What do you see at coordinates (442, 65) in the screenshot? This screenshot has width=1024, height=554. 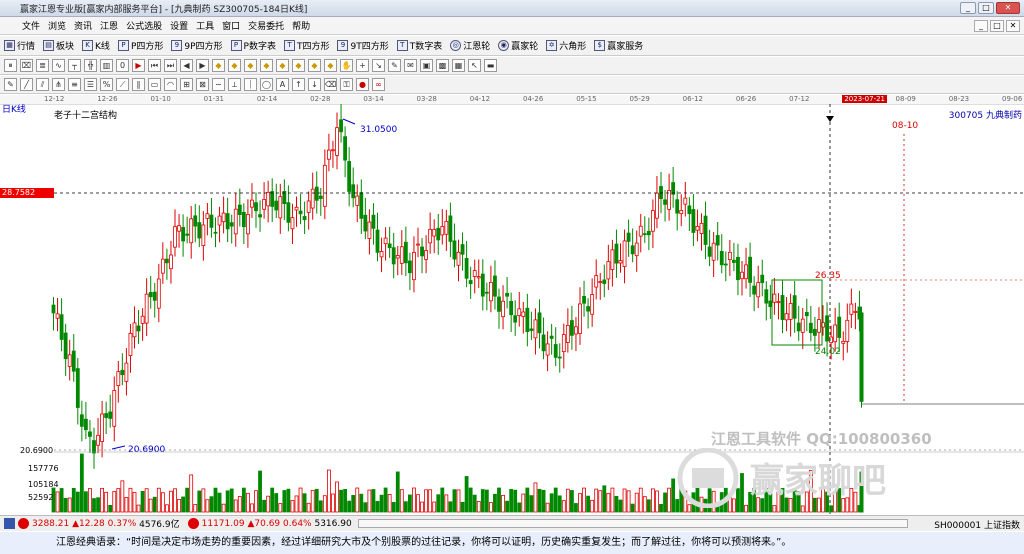 I see `save-icon: ▩` at bounding box center [442, 65].